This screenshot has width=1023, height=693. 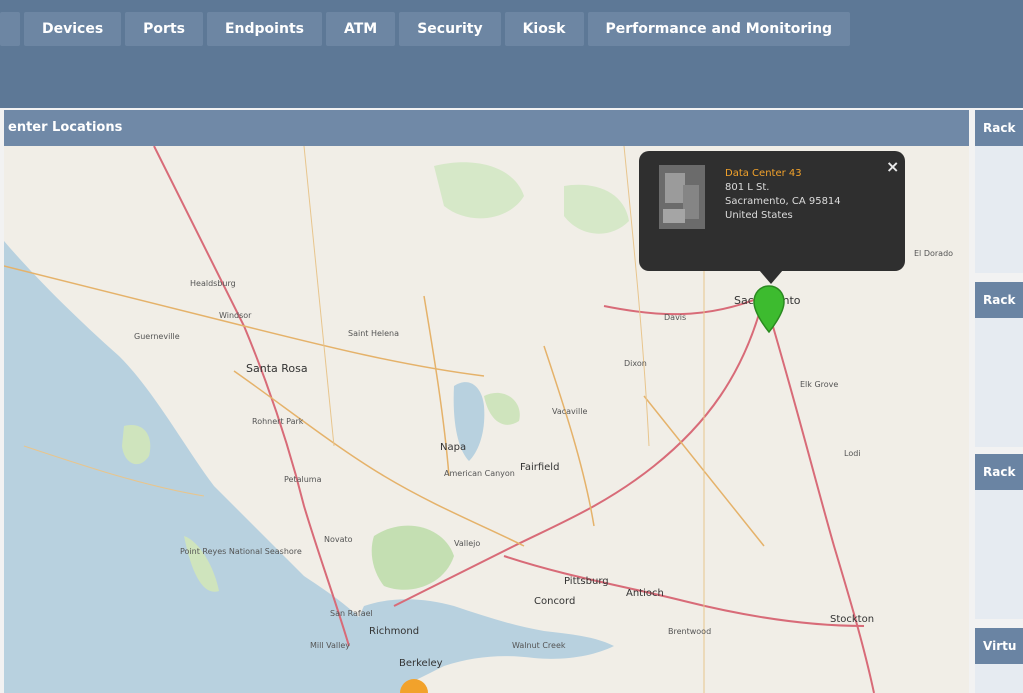 What do you see at coordinates (394, 631) in the screenshot?
I see `map-label: Richmond` at bounding box center [394, 631].